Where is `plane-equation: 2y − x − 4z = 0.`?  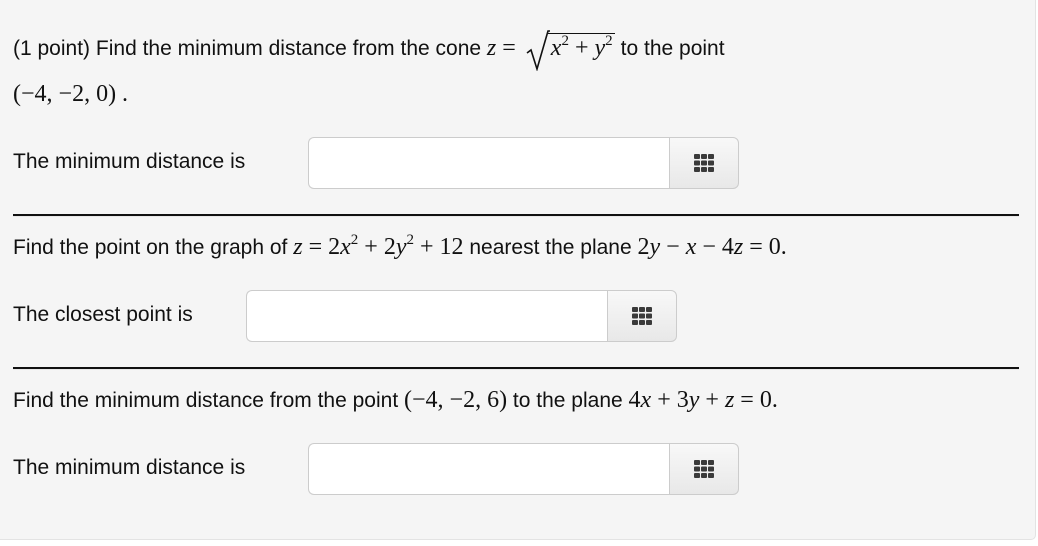
plane-equation: 2y − x − 4z = 0. is located at coordinates (712, 247).